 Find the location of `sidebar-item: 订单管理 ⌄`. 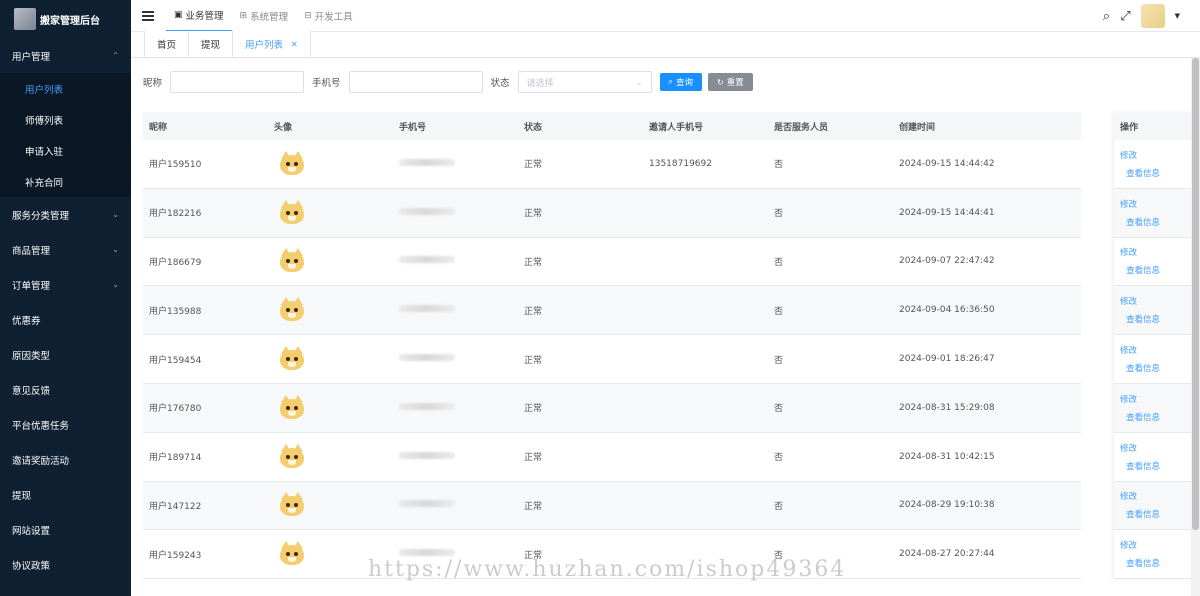

sidebar-item: 订单管理 ⌄ is located at coordinates (65, 284).